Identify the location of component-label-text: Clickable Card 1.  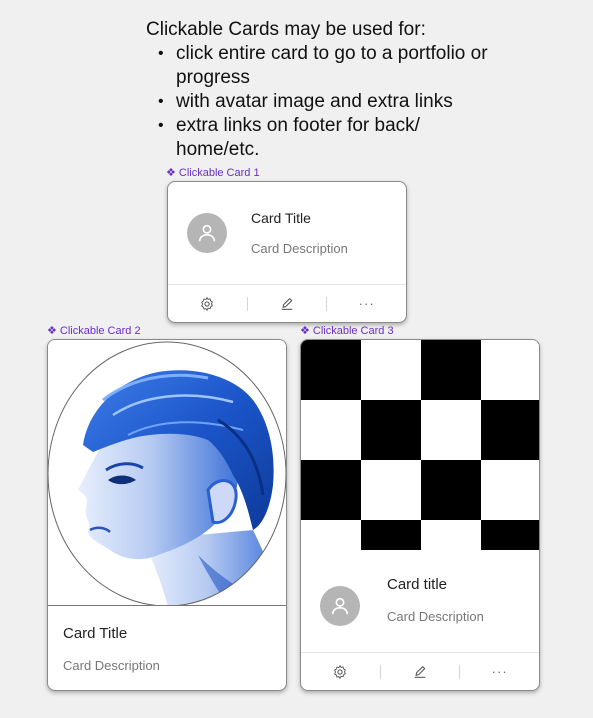
(219, 172).